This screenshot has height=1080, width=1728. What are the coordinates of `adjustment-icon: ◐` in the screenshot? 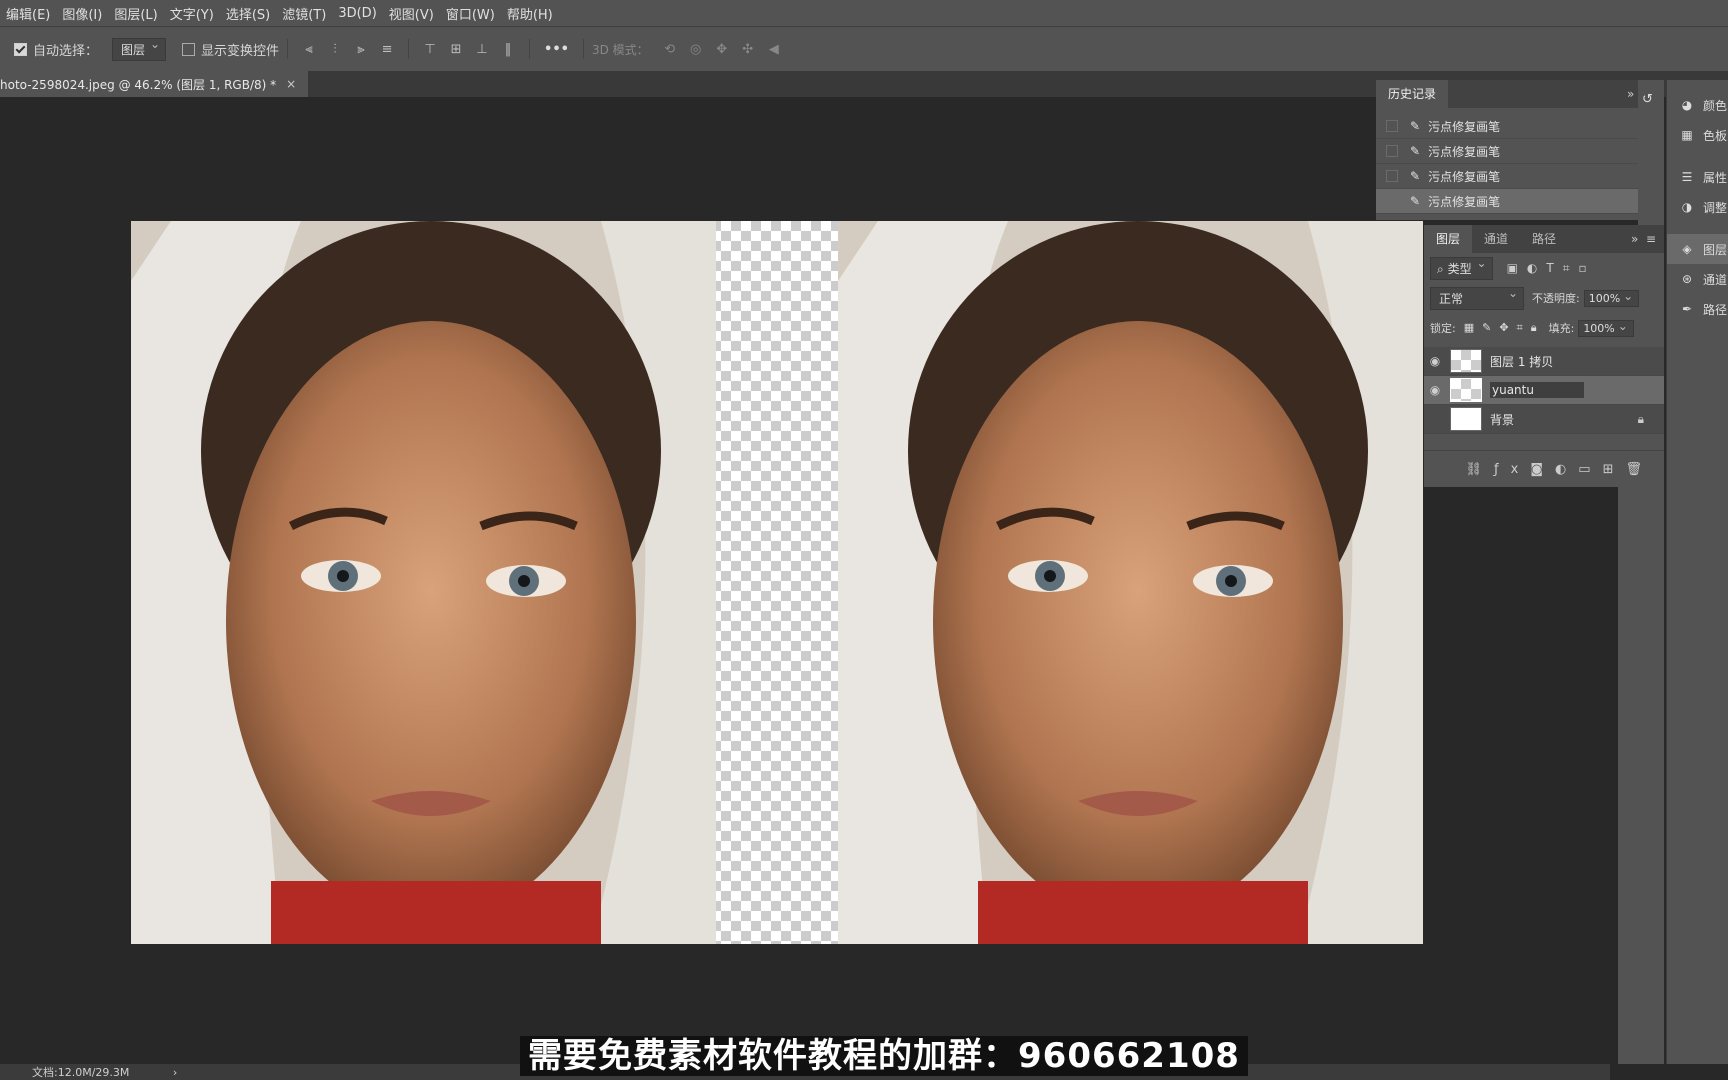 It's located at (1566, 469).